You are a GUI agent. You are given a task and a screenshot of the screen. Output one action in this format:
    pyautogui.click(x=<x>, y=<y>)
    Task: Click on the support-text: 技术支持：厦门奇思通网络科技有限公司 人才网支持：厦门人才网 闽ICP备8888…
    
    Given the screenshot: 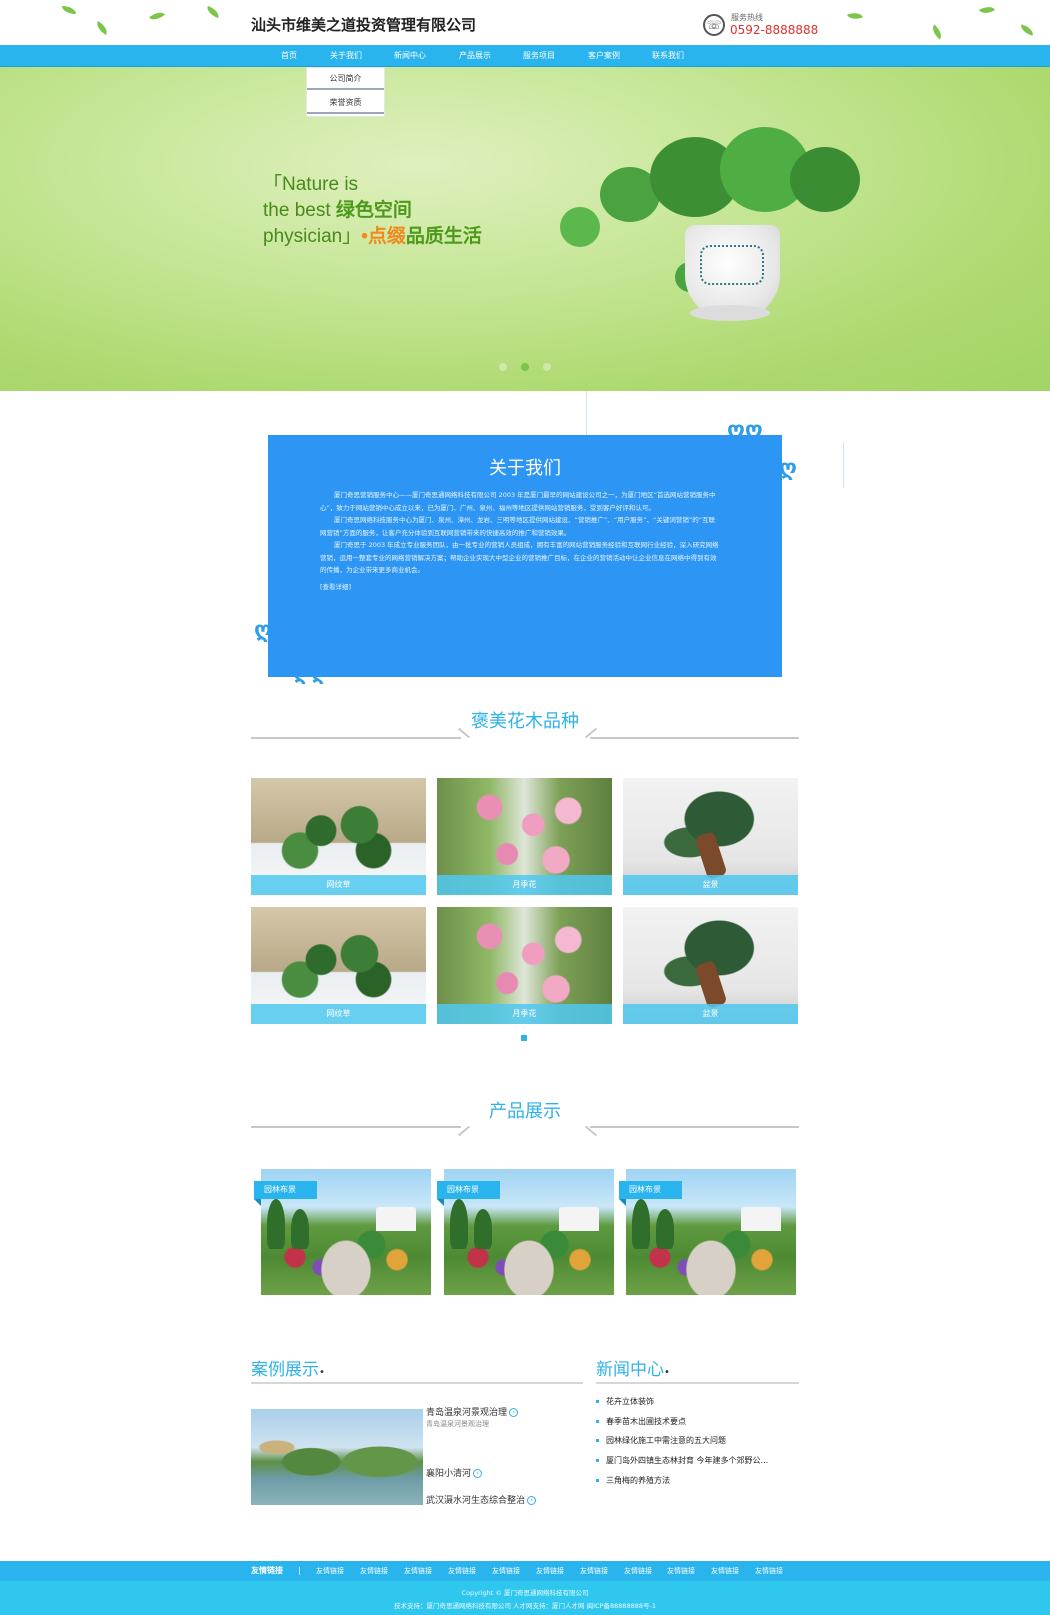 What is the action you would take?
    pyautogui.click(x=525, y=1606)
    